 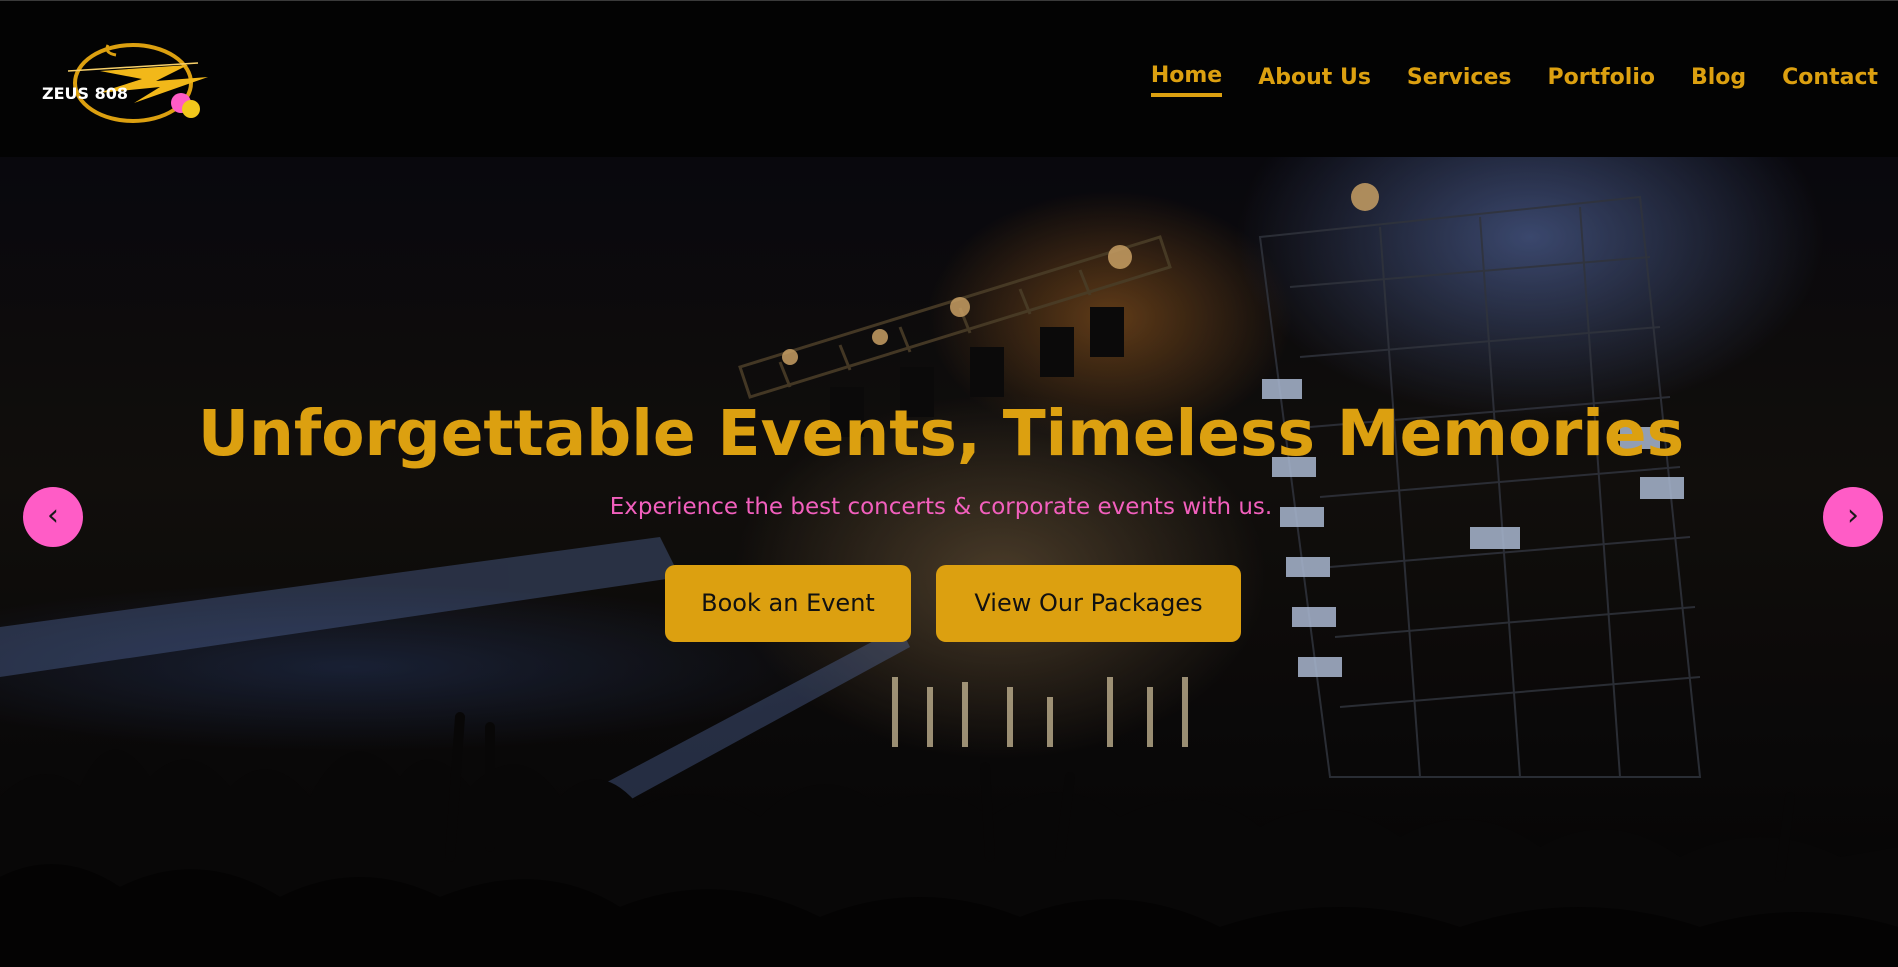 I want to click on slider-prev-button: ‹, so click(x=53, y=517).